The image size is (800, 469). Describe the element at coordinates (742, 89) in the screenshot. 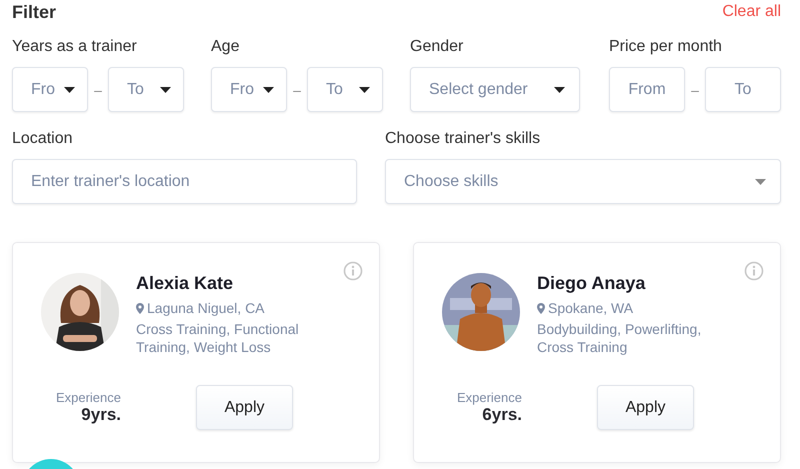

I see `price-max-input: To` at that location.